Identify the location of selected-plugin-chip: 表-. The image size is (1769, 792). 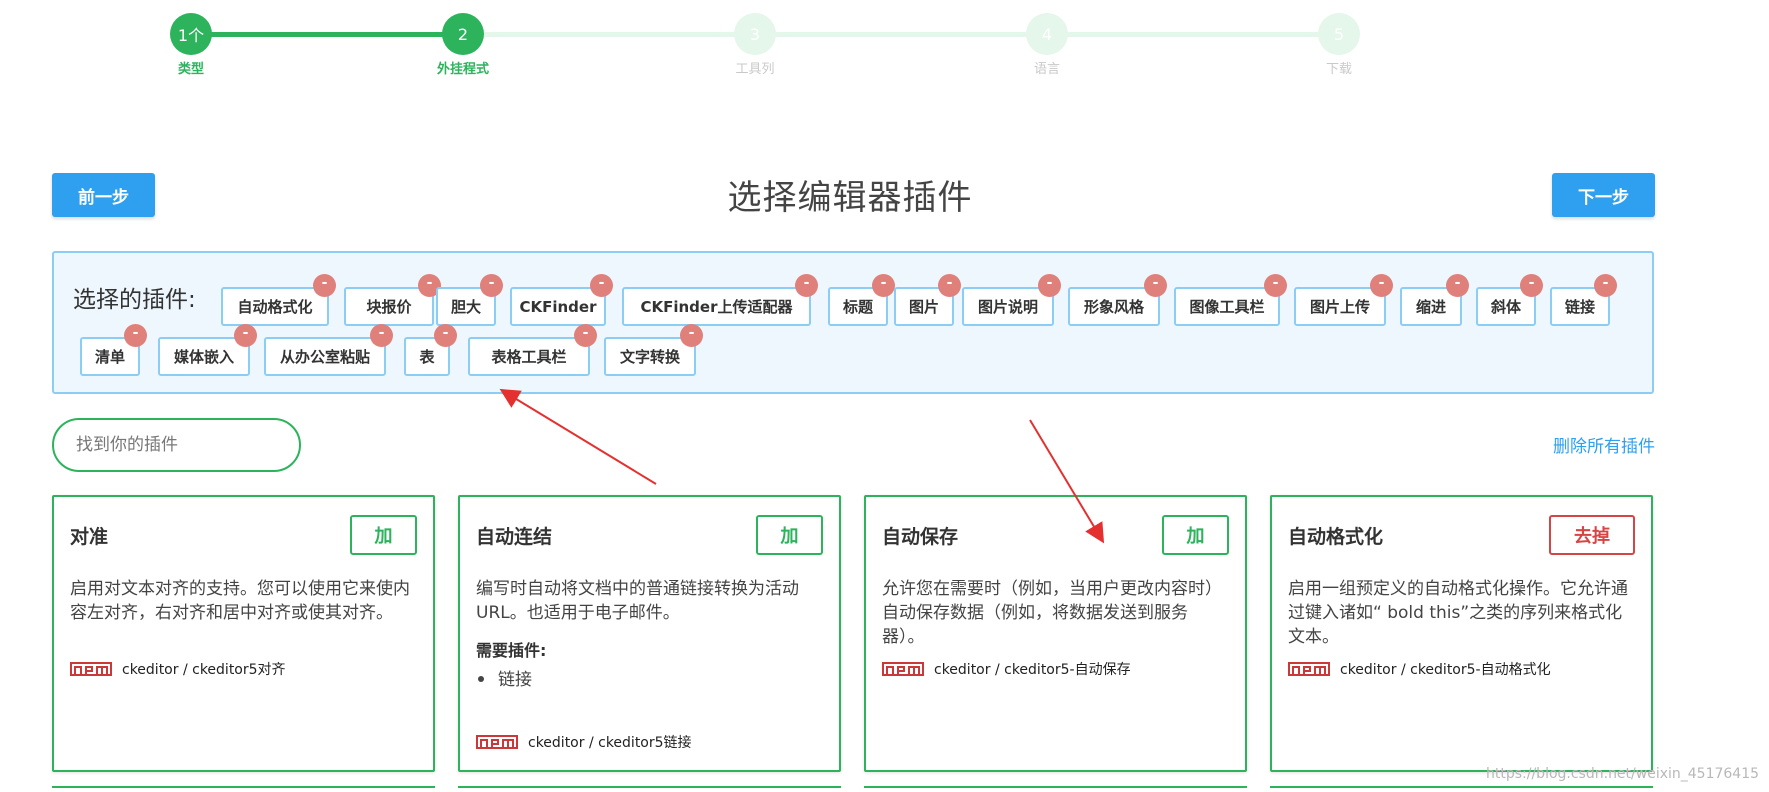
(430, 350).